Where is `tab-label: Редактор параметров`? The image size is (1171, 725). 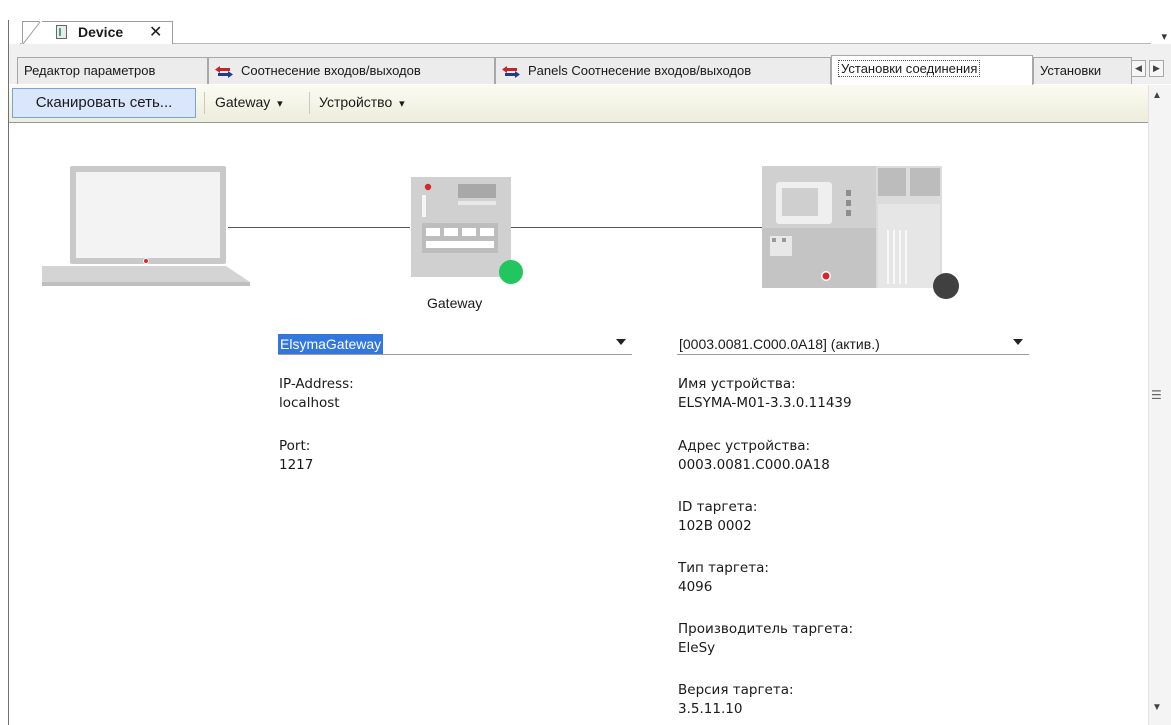 tab-label: Редактор параметров is located at coordinates (90, 70).